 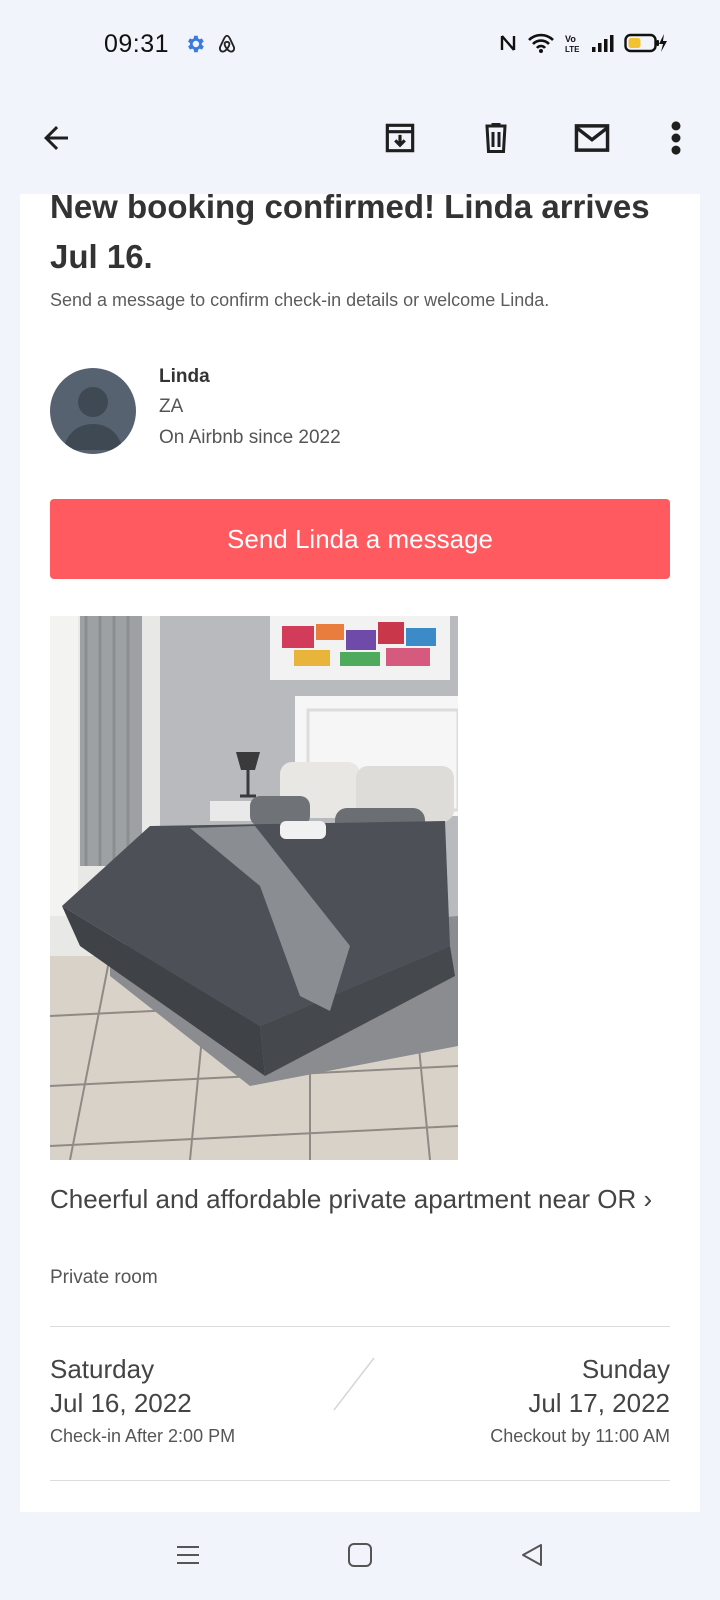 I want to click on delete-button, so click(x=496, y=140).